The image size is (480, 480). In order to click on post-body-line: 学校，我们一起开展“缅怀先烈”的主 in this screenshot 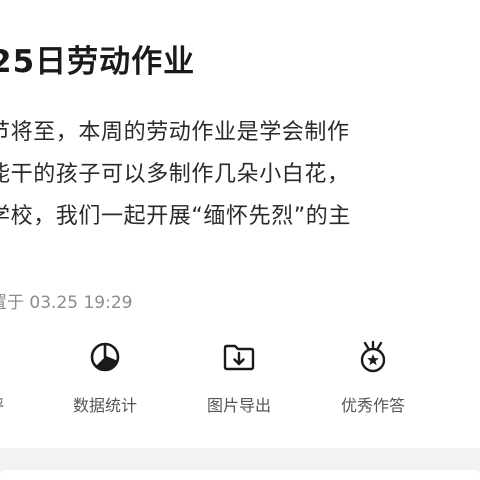, I will do `click(175, 216)`.